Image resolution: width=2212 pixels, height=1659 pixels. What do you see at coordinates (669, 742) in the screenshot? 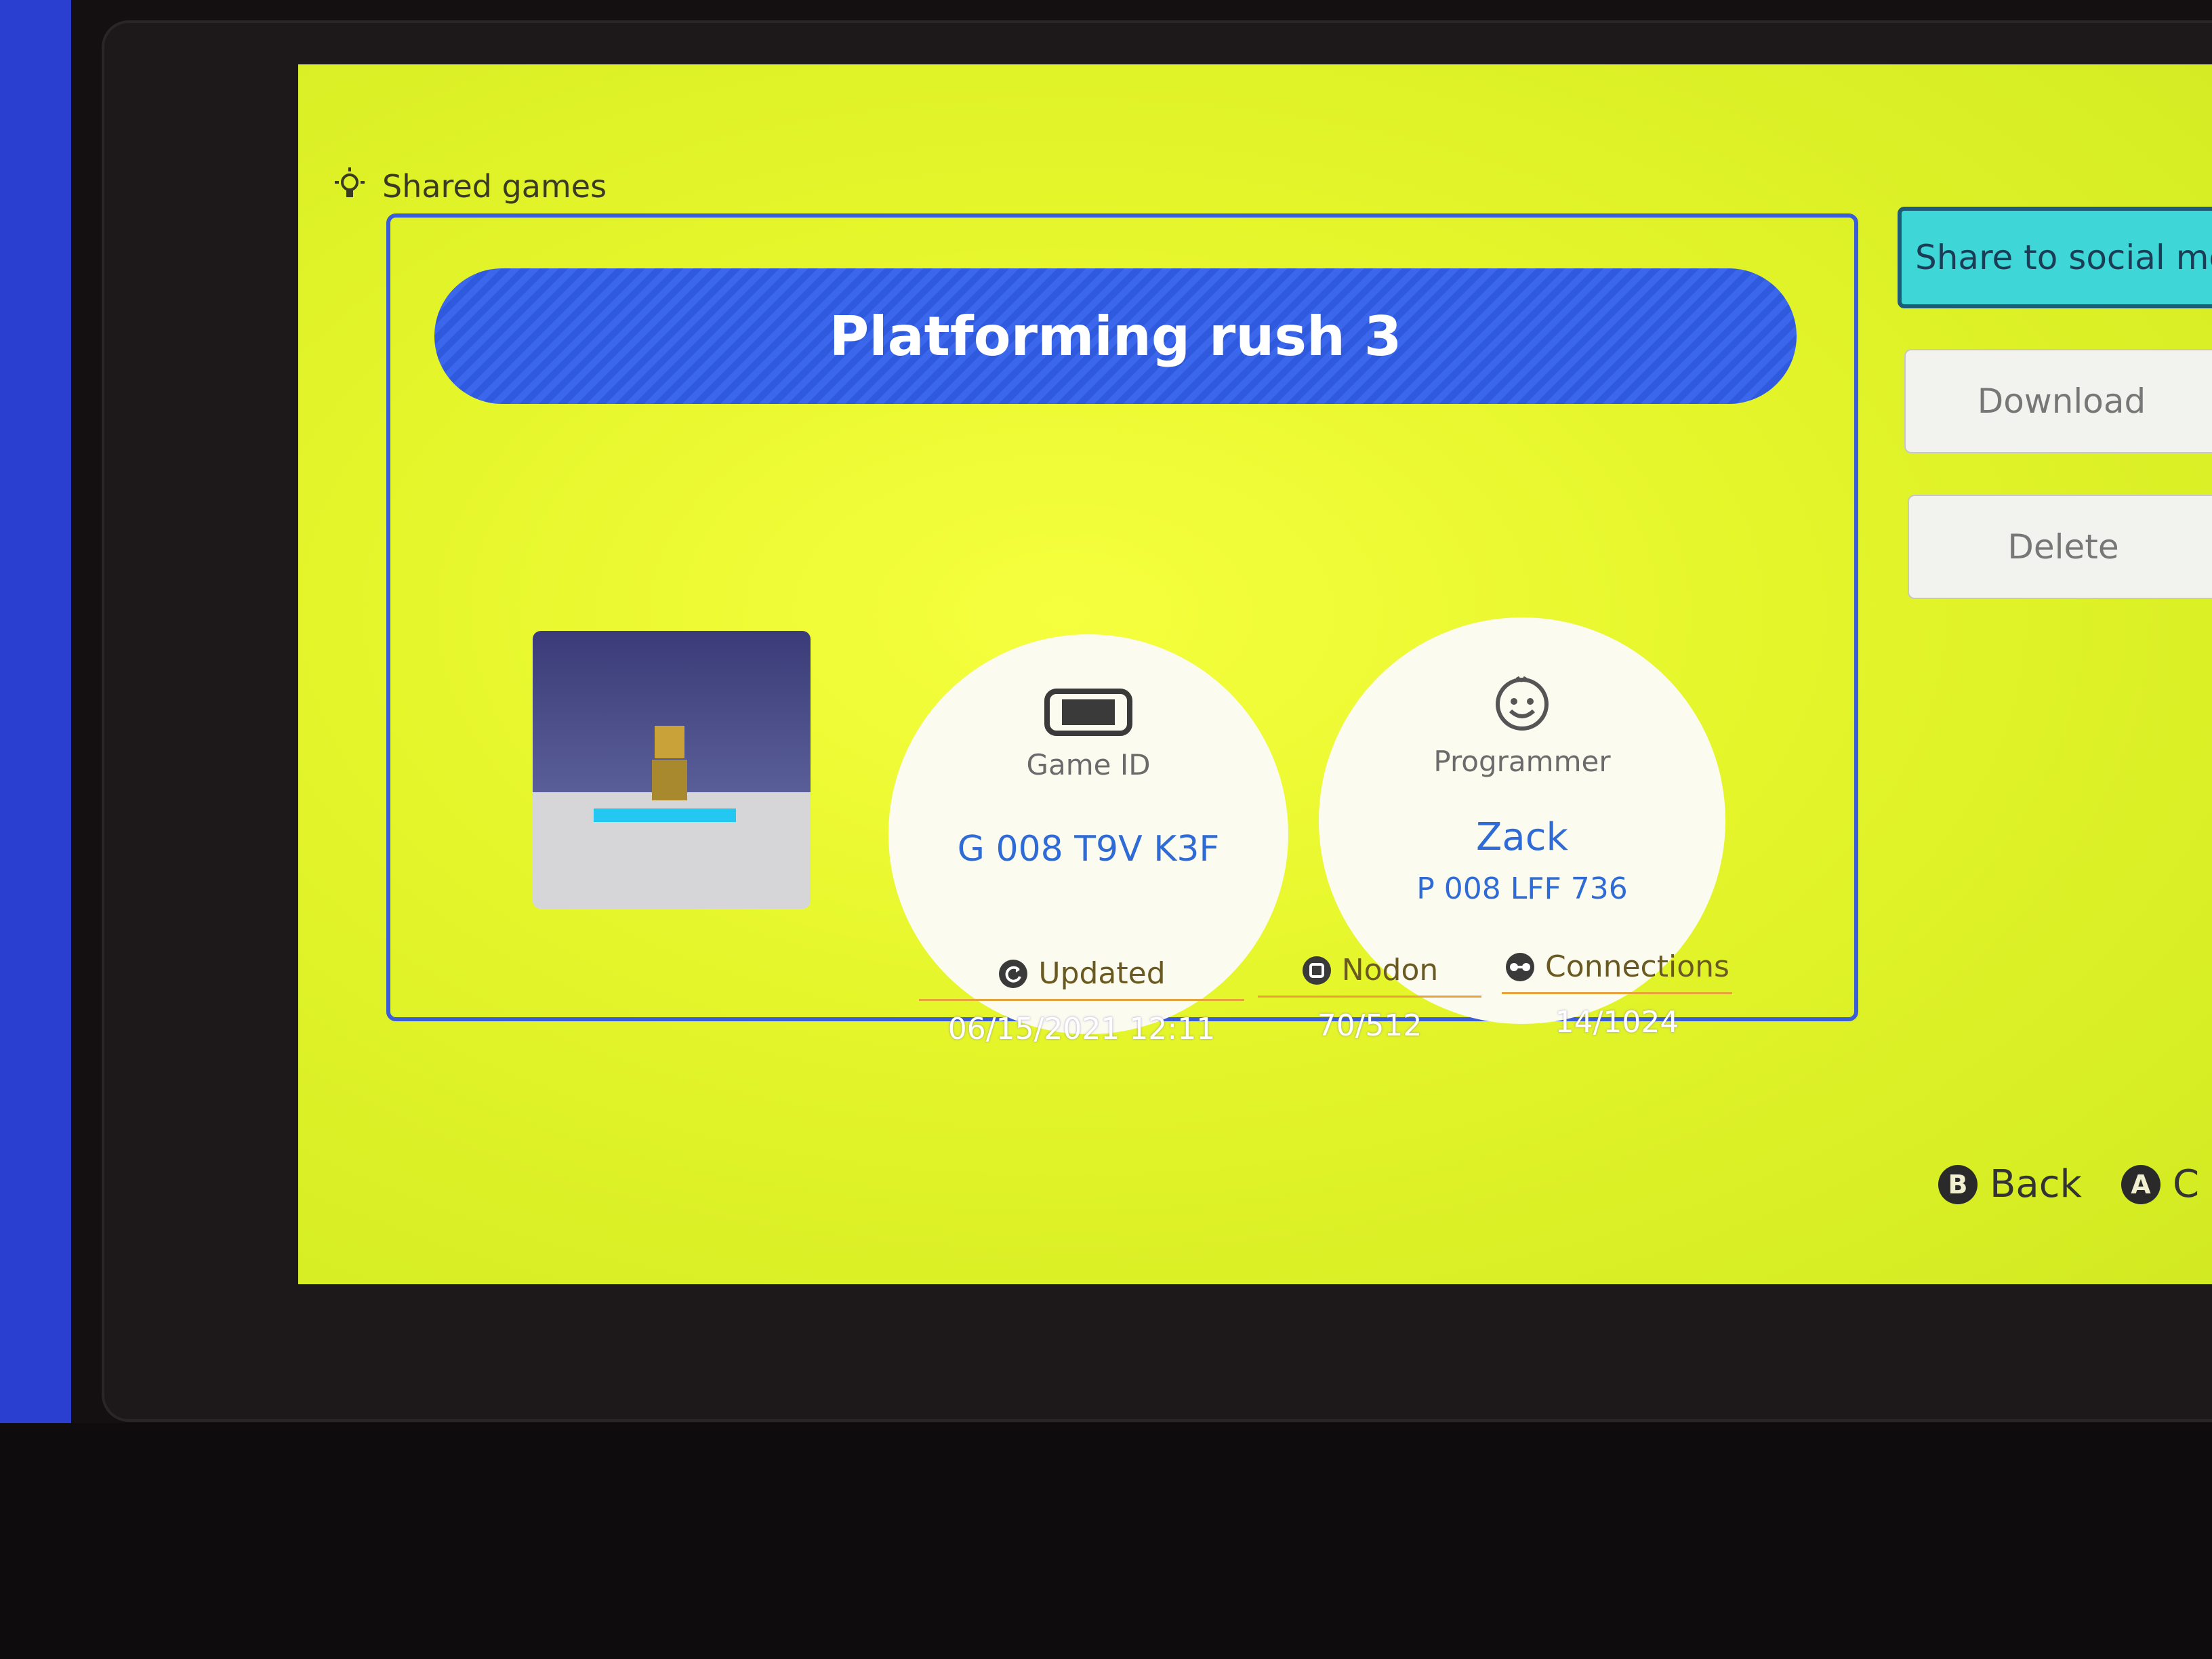
I see `thumbnail-robot-head` at bounding box center [669, 742].